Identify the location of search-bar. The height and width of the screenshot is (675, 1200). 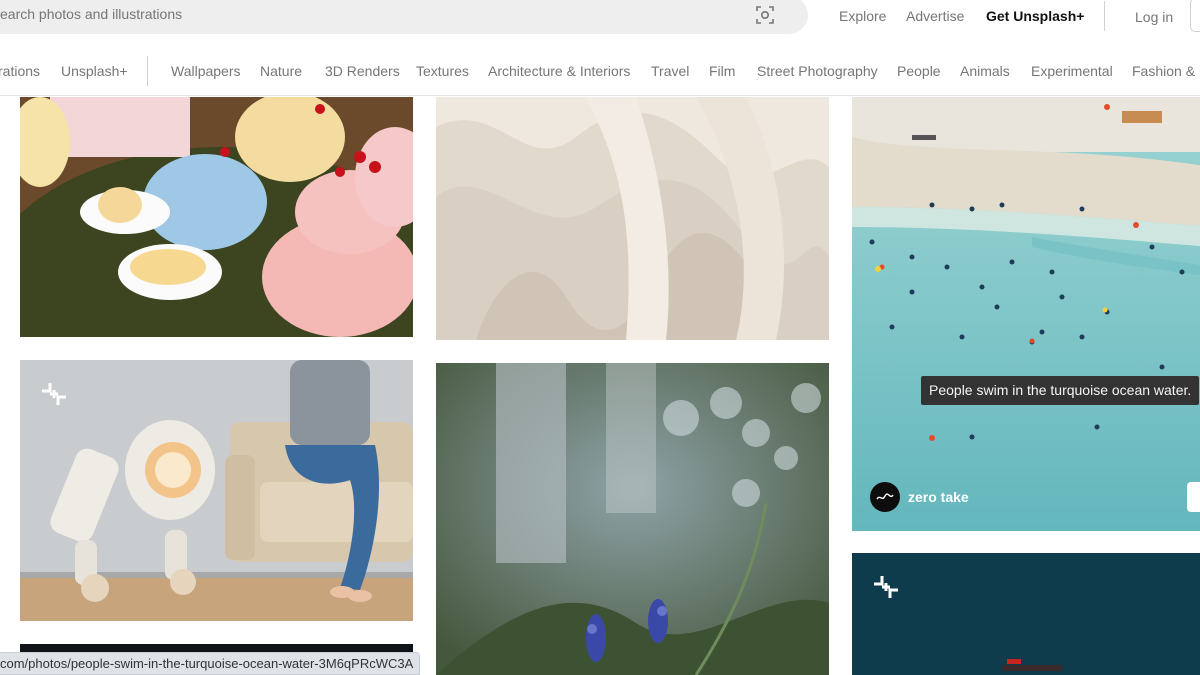
(404, 17).